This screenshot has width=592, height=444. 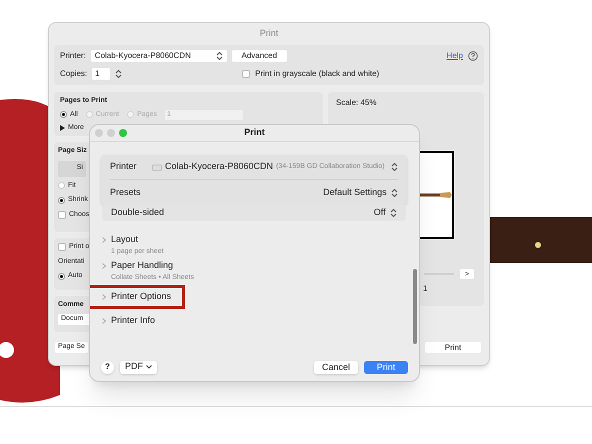 What do you see at coordinates (125, 192) in the screenshot?
I see `presets-label: Presets` at bounding box center [125, 192].